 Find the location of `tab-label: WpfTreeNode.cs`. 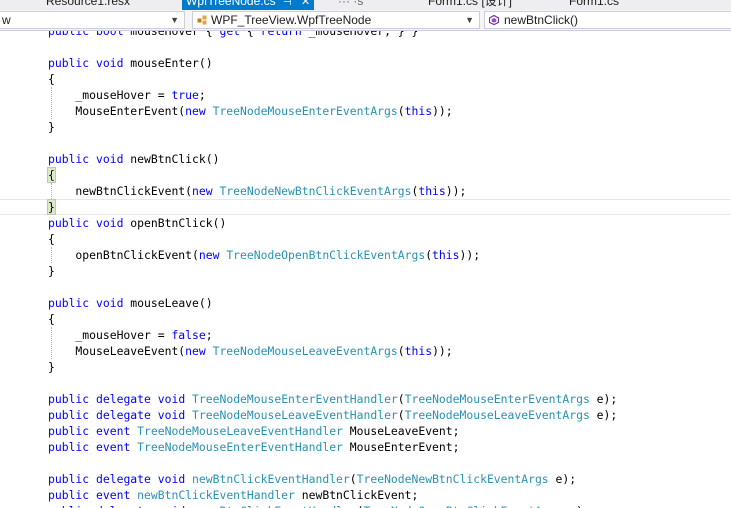

tab-label: WpfTreeNode.cs is located at coordinates (231, 4).